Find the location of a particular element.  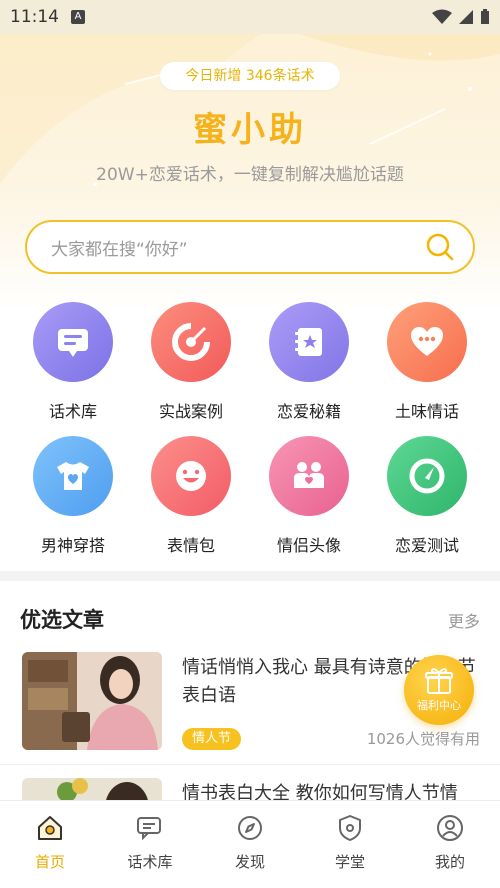

home-icon is located at coordinates (50, 828).